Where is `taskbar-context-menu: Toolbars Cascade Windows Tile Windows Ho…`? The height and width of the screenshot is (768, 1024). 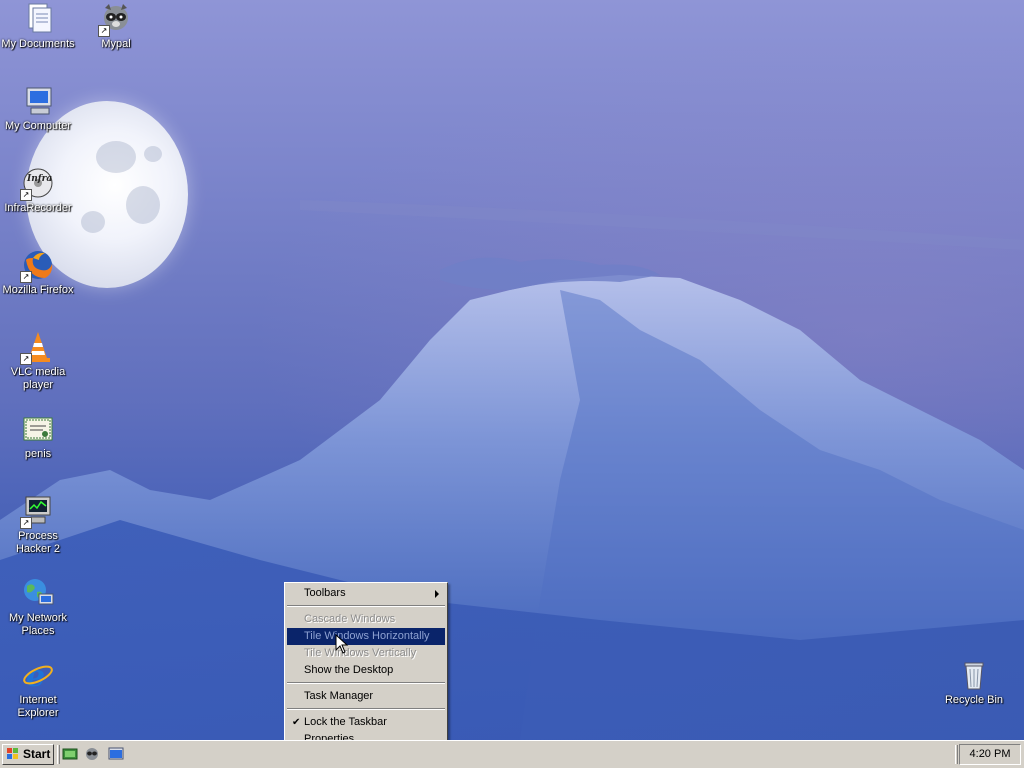
taskbar-context-menu: Toolbars Cascade Windows Tile Windows Ho… is located at coordinates (366, 666).